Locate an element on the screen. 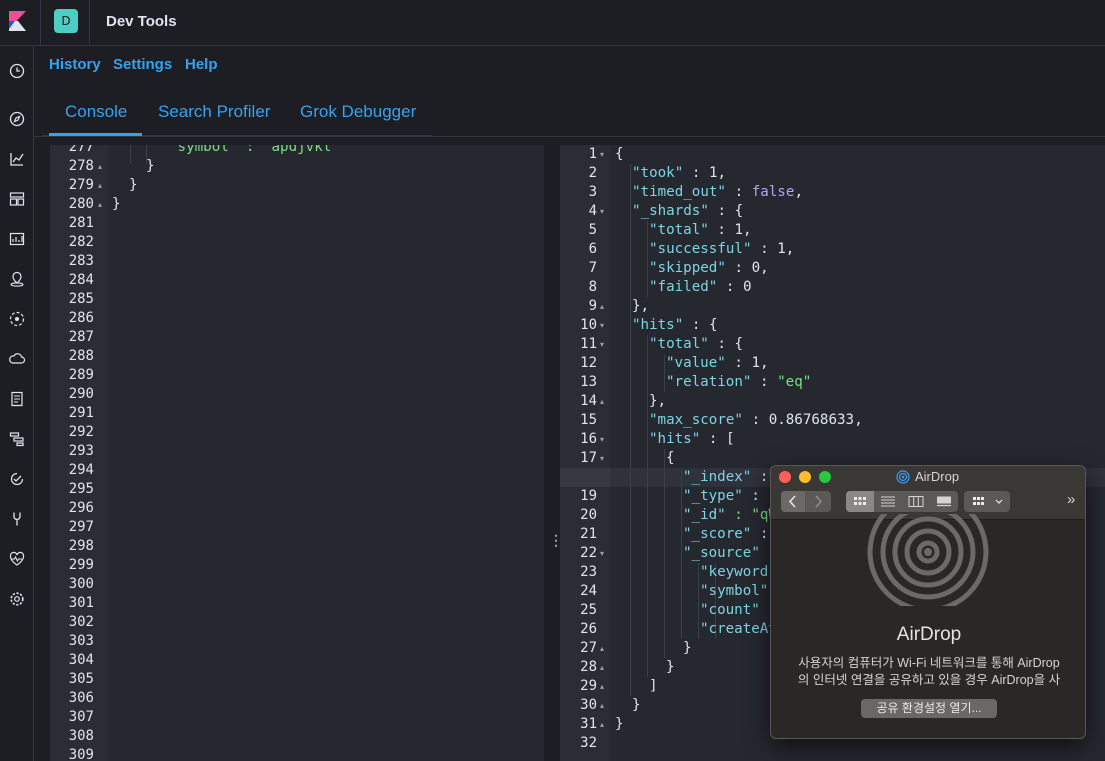  airdrop-description-line-2: 의 인터넷 연결을 공유하고 있을 경우 AirDrop을 사 is located at coordinates (929, 680).